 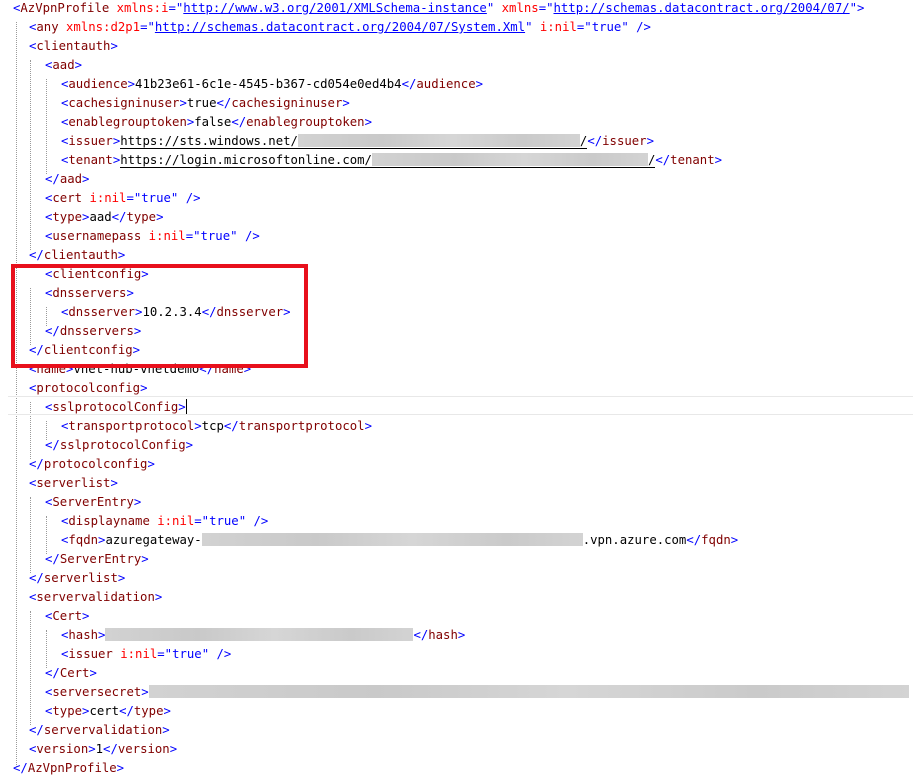 What do you see at coordinates (88, 388) in the screenshot?
I see `xml-line-protocolconfig-open: <protocolconfig>` at bounding box center [88, 388].